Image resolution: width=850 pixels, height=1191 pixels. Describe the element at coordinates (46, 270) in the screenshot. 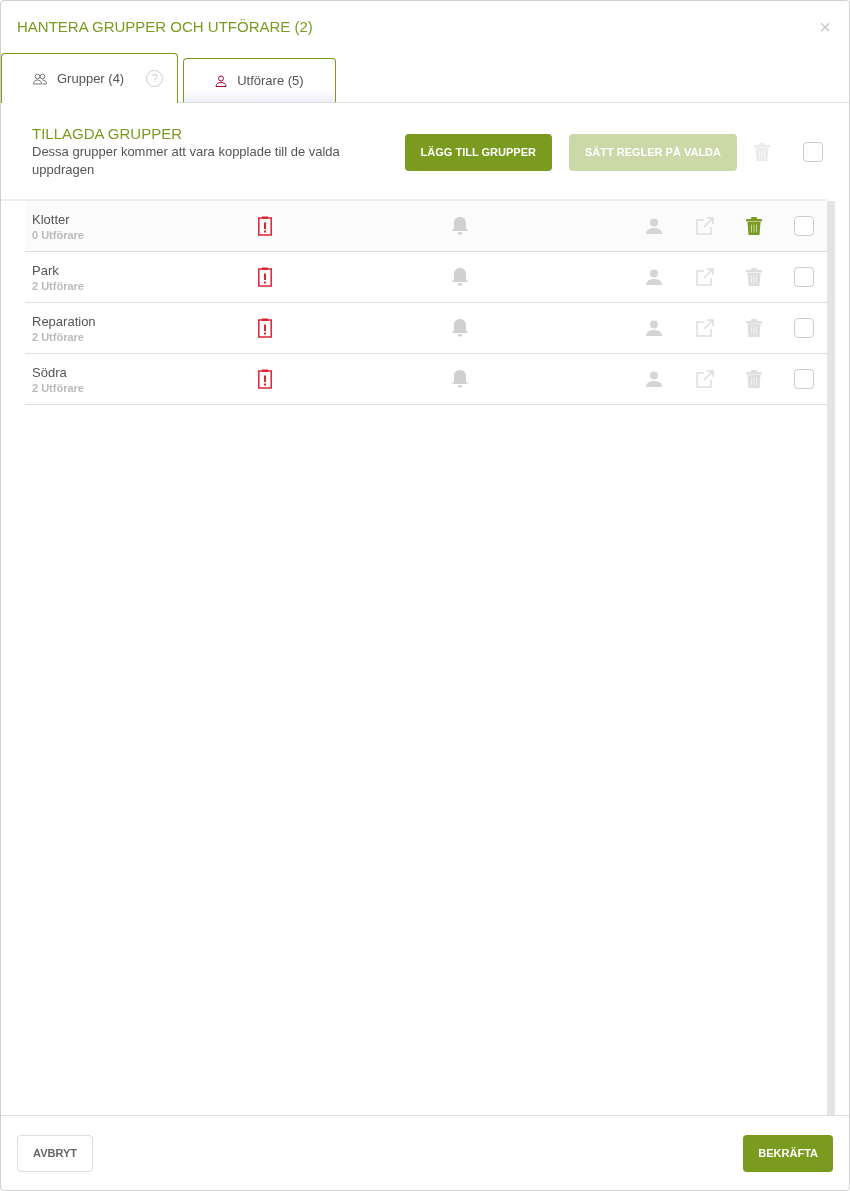

I see `group-name: Park` at that location.